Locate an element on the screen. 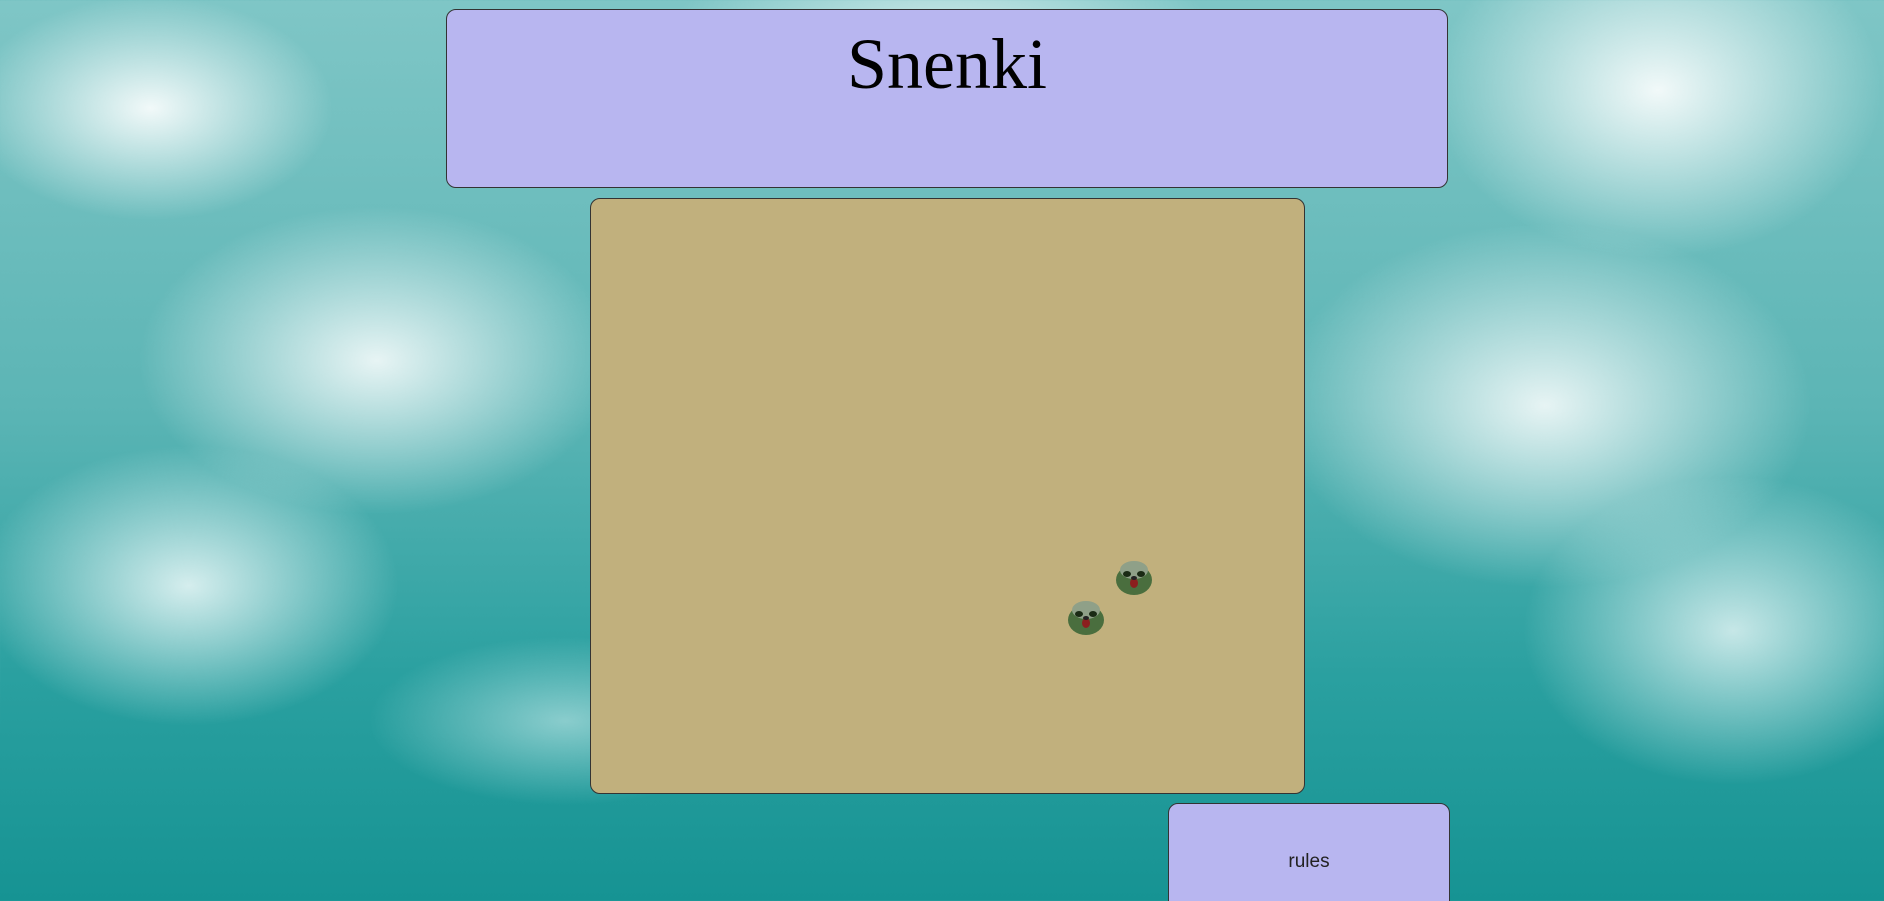 Image resolution: width=1884 pixels, height=901 pixels. game-title: Snenki is located at coordinates (946, 64).